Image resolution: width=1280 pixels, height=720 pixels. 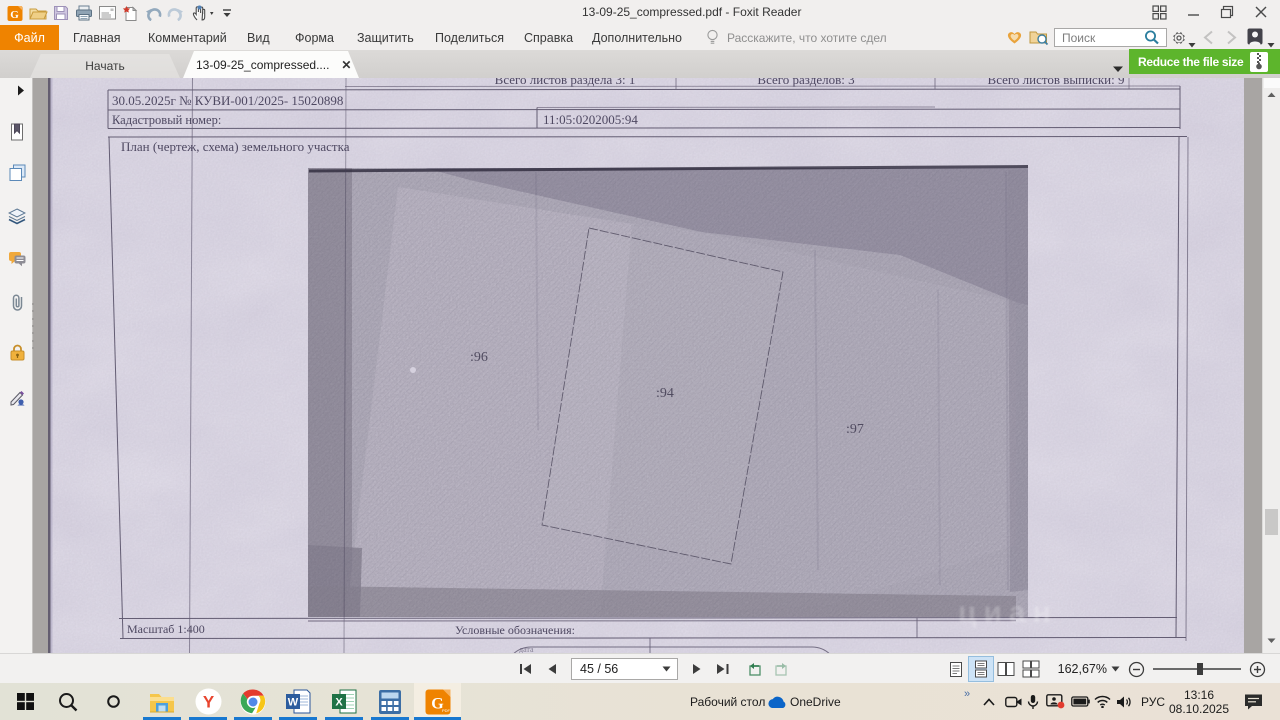 What do you see at coordinates (755, 669) in the screenshot?
I see `previous-view-icon` at bounding box center [755, 669].